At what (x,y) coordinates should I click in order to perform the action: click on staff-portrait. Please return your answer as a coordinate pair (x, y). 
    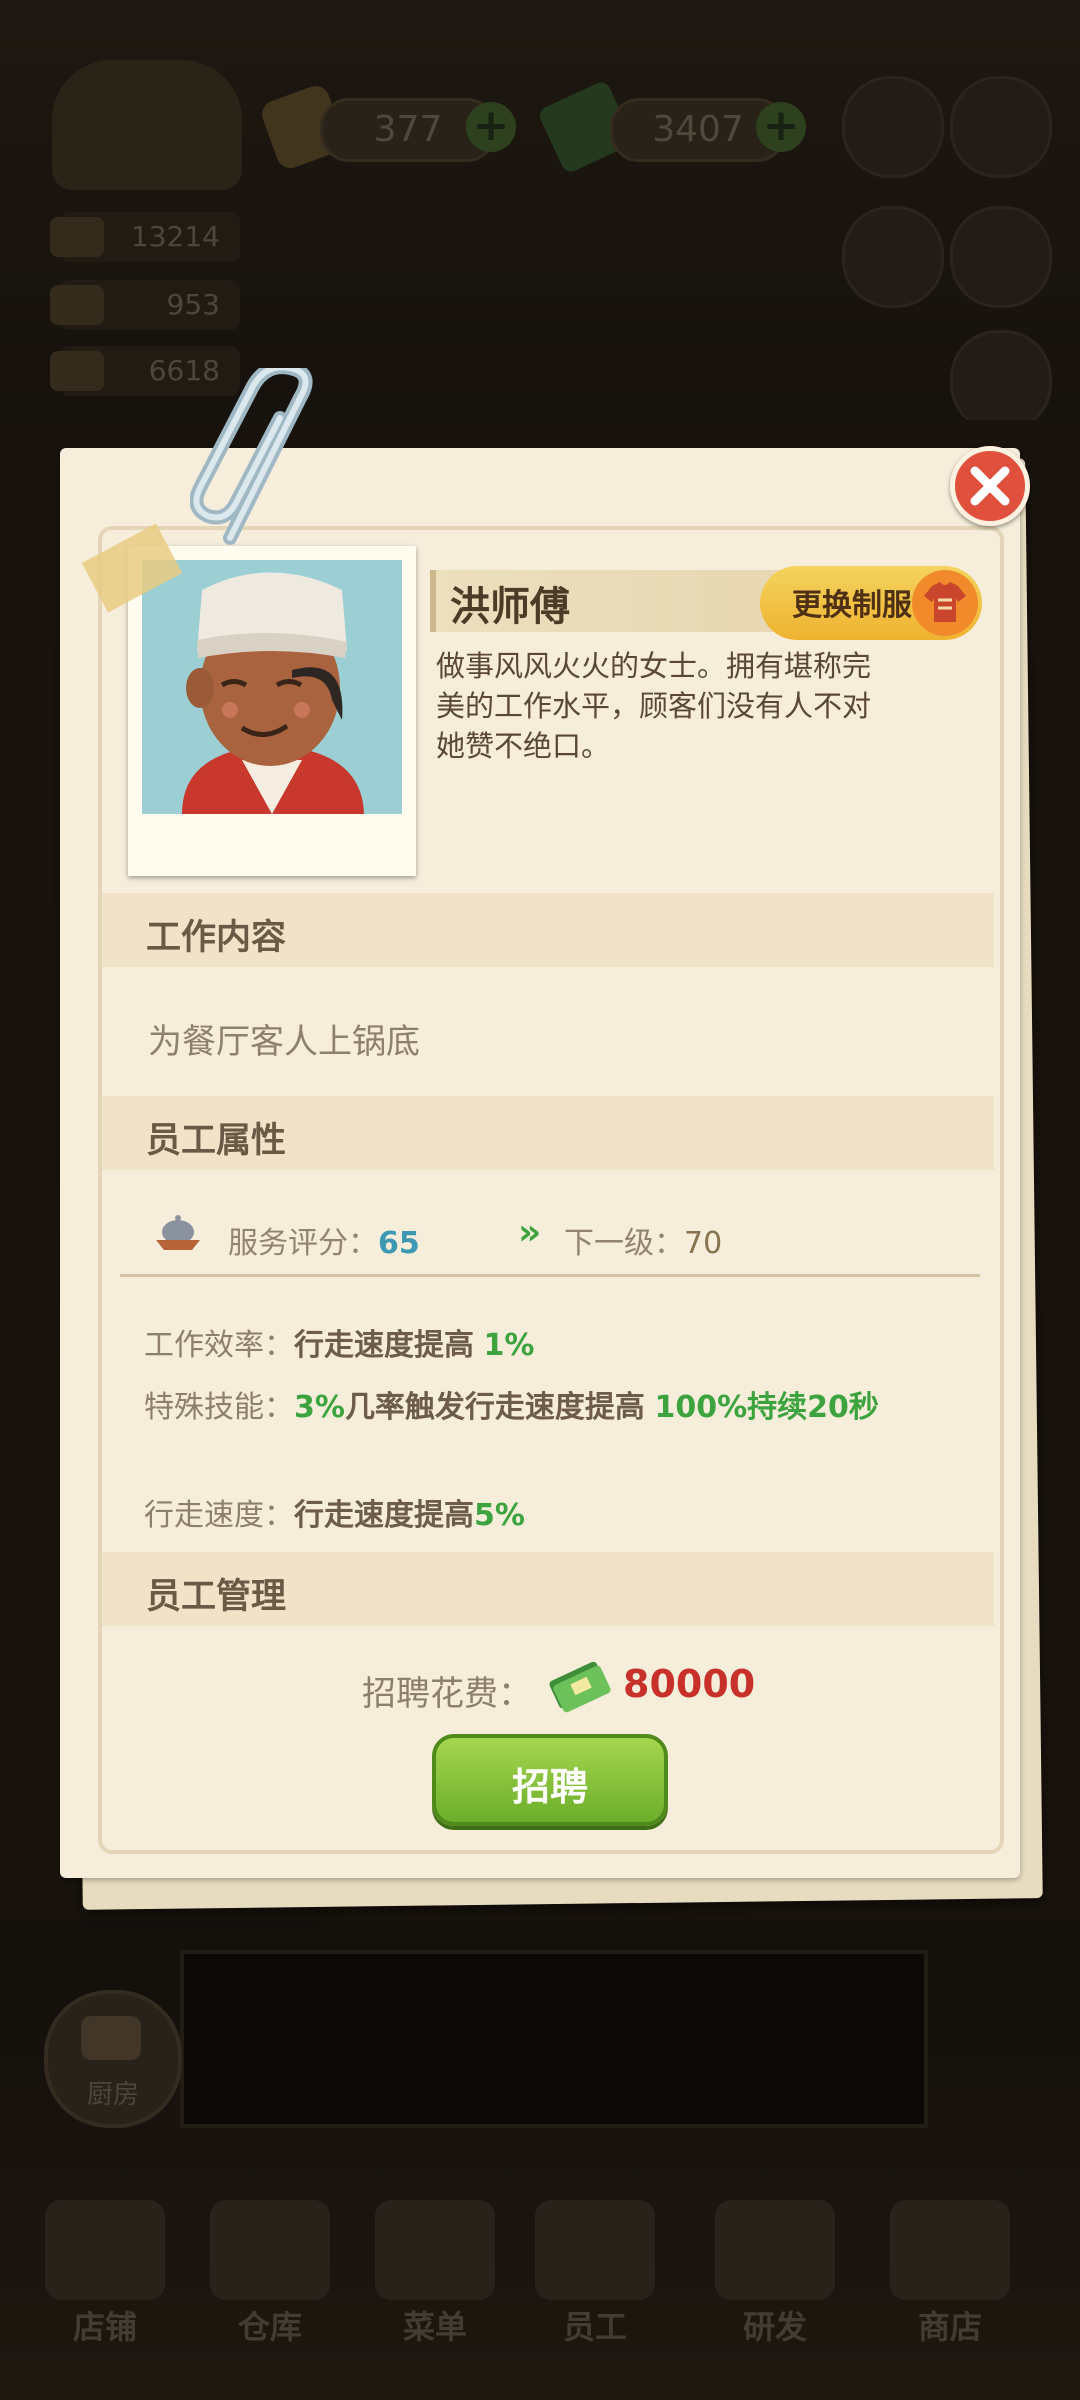
    Looking at the image, I should click on (272, 687).